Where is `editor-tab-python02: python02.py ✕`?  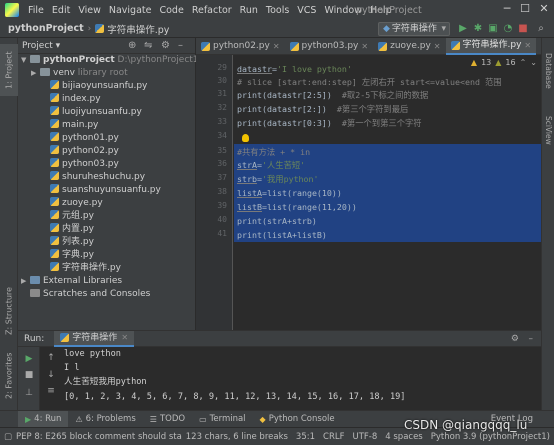
editor-tab-python02: python02.py ✕ is located at coordinates (240, 46).